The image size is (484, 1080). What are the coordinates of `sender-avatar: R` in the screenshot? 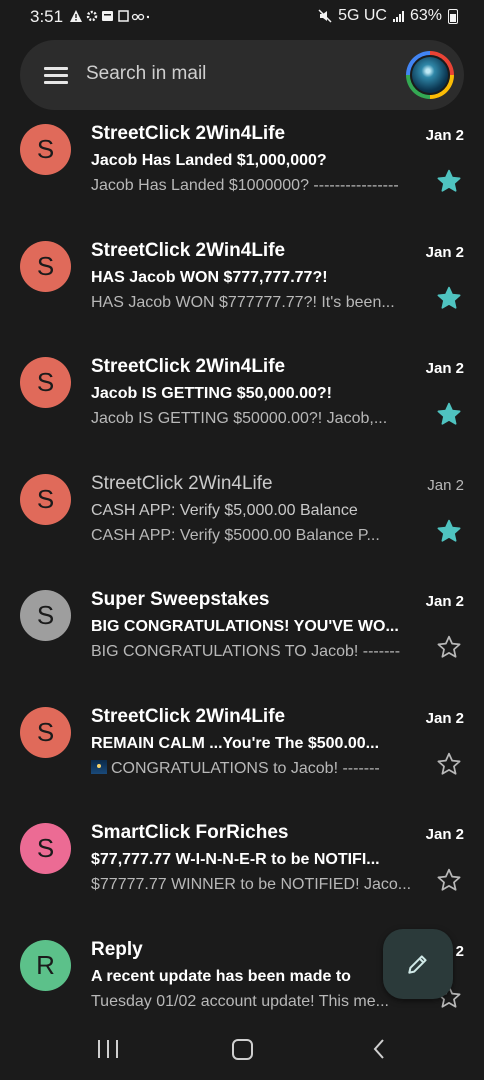 It's located at (45, 965).